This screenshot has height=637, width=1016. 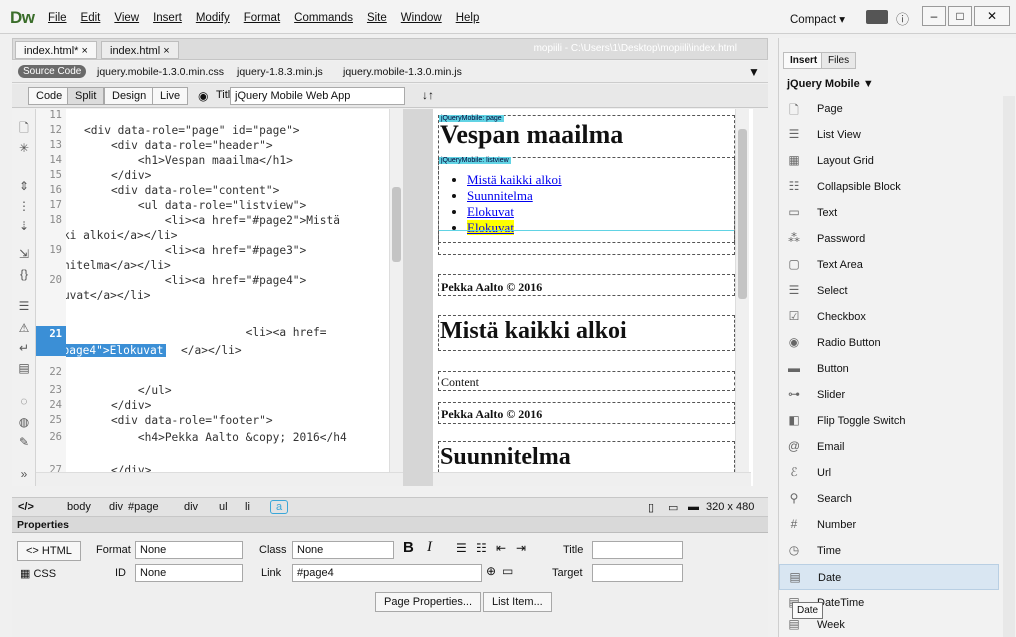 I want to click on tab-insert: Insert, so click(x=804, y=60).